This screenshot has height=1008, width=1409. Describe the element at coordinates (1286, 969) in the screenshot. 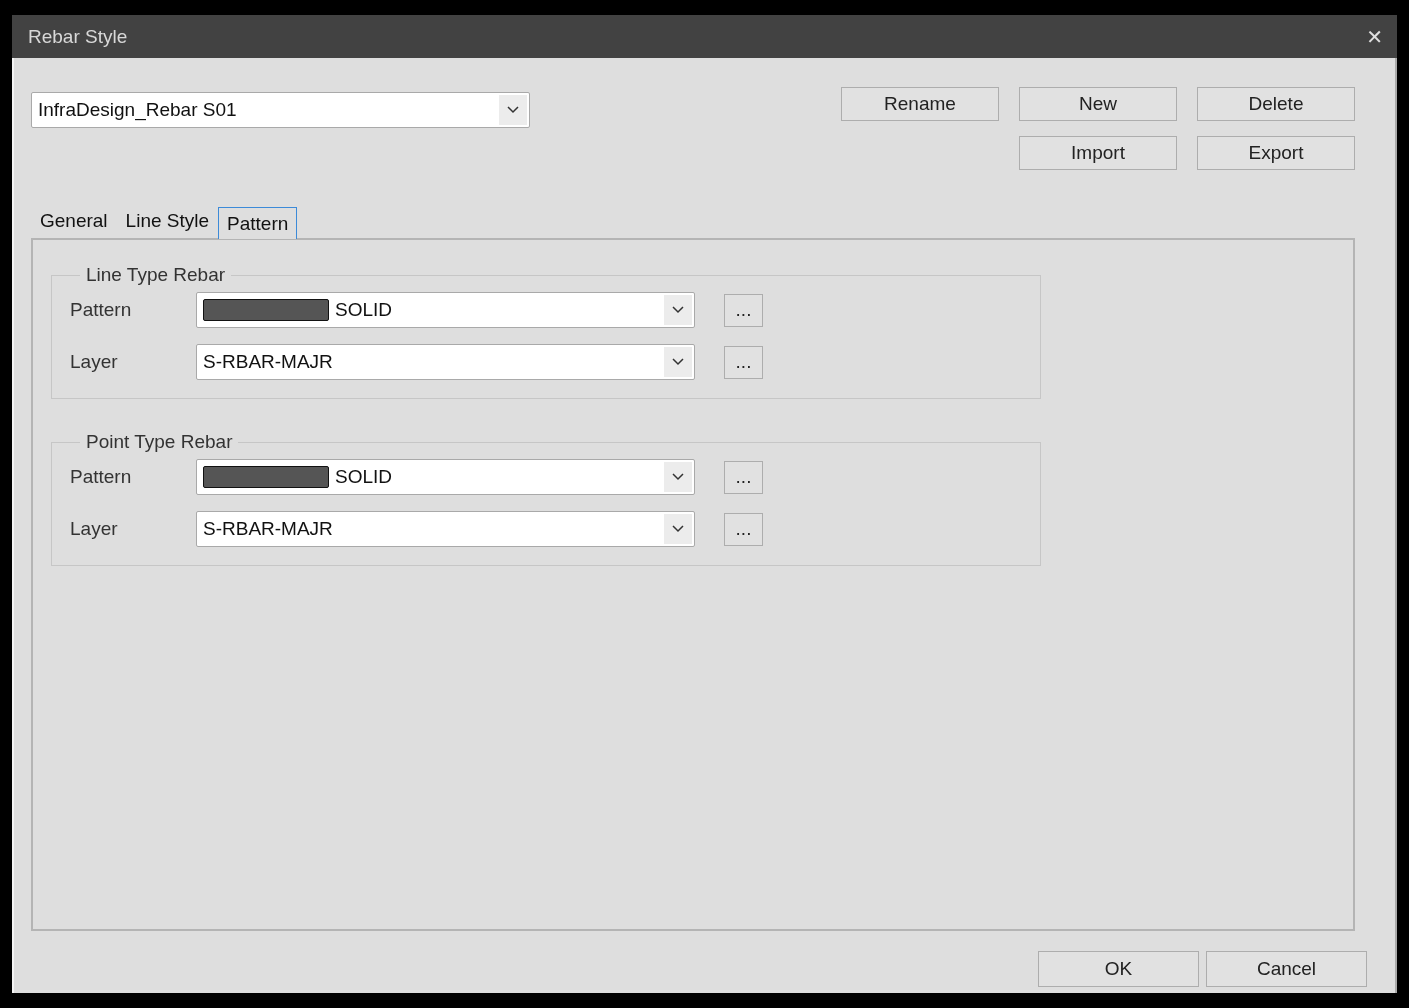

I see `dialog-button: Cancel` at that location.